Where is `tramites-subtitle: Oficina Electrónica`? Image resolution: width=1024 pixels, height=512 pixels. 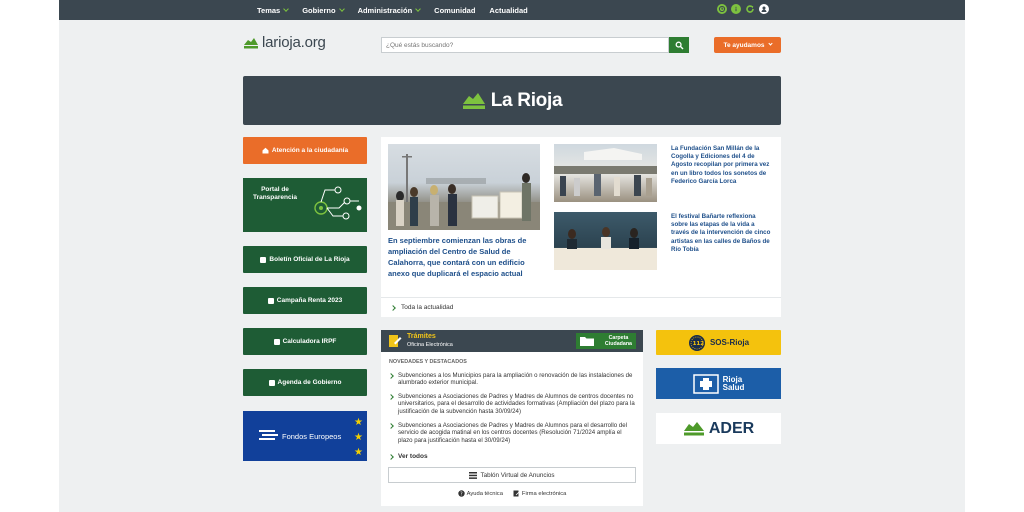
tramites-subtitle: Oficina Electrónica is located at coordinates (430, 345).